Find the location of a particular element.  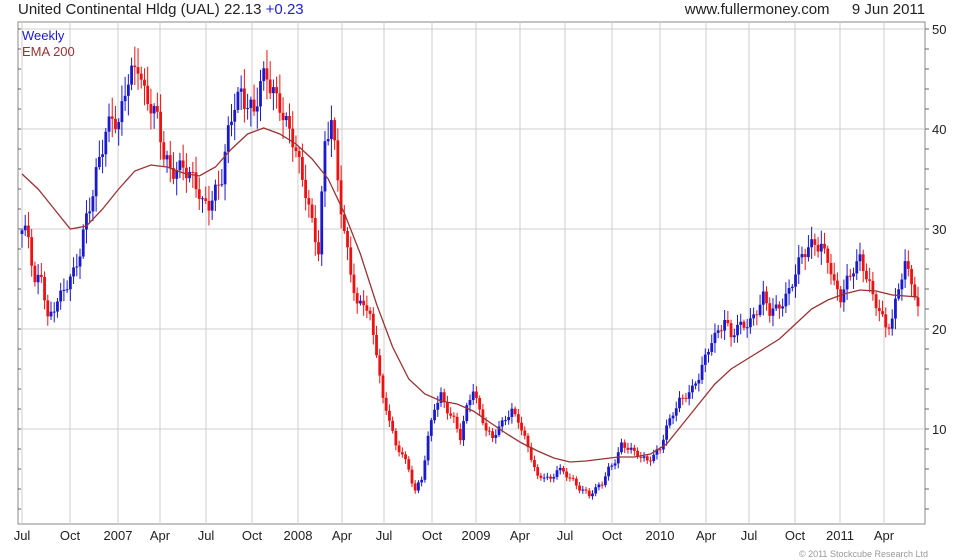

legend-ema-label: EMA 200 is located at coordinates (48, 51).